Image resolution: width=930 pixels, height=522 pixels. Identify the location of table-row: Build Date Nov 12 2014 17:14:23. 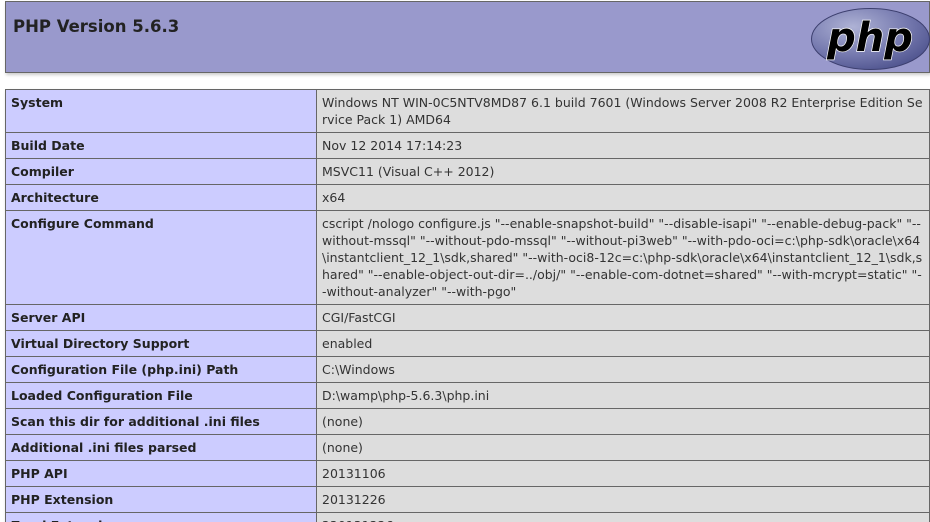
(467, 145).